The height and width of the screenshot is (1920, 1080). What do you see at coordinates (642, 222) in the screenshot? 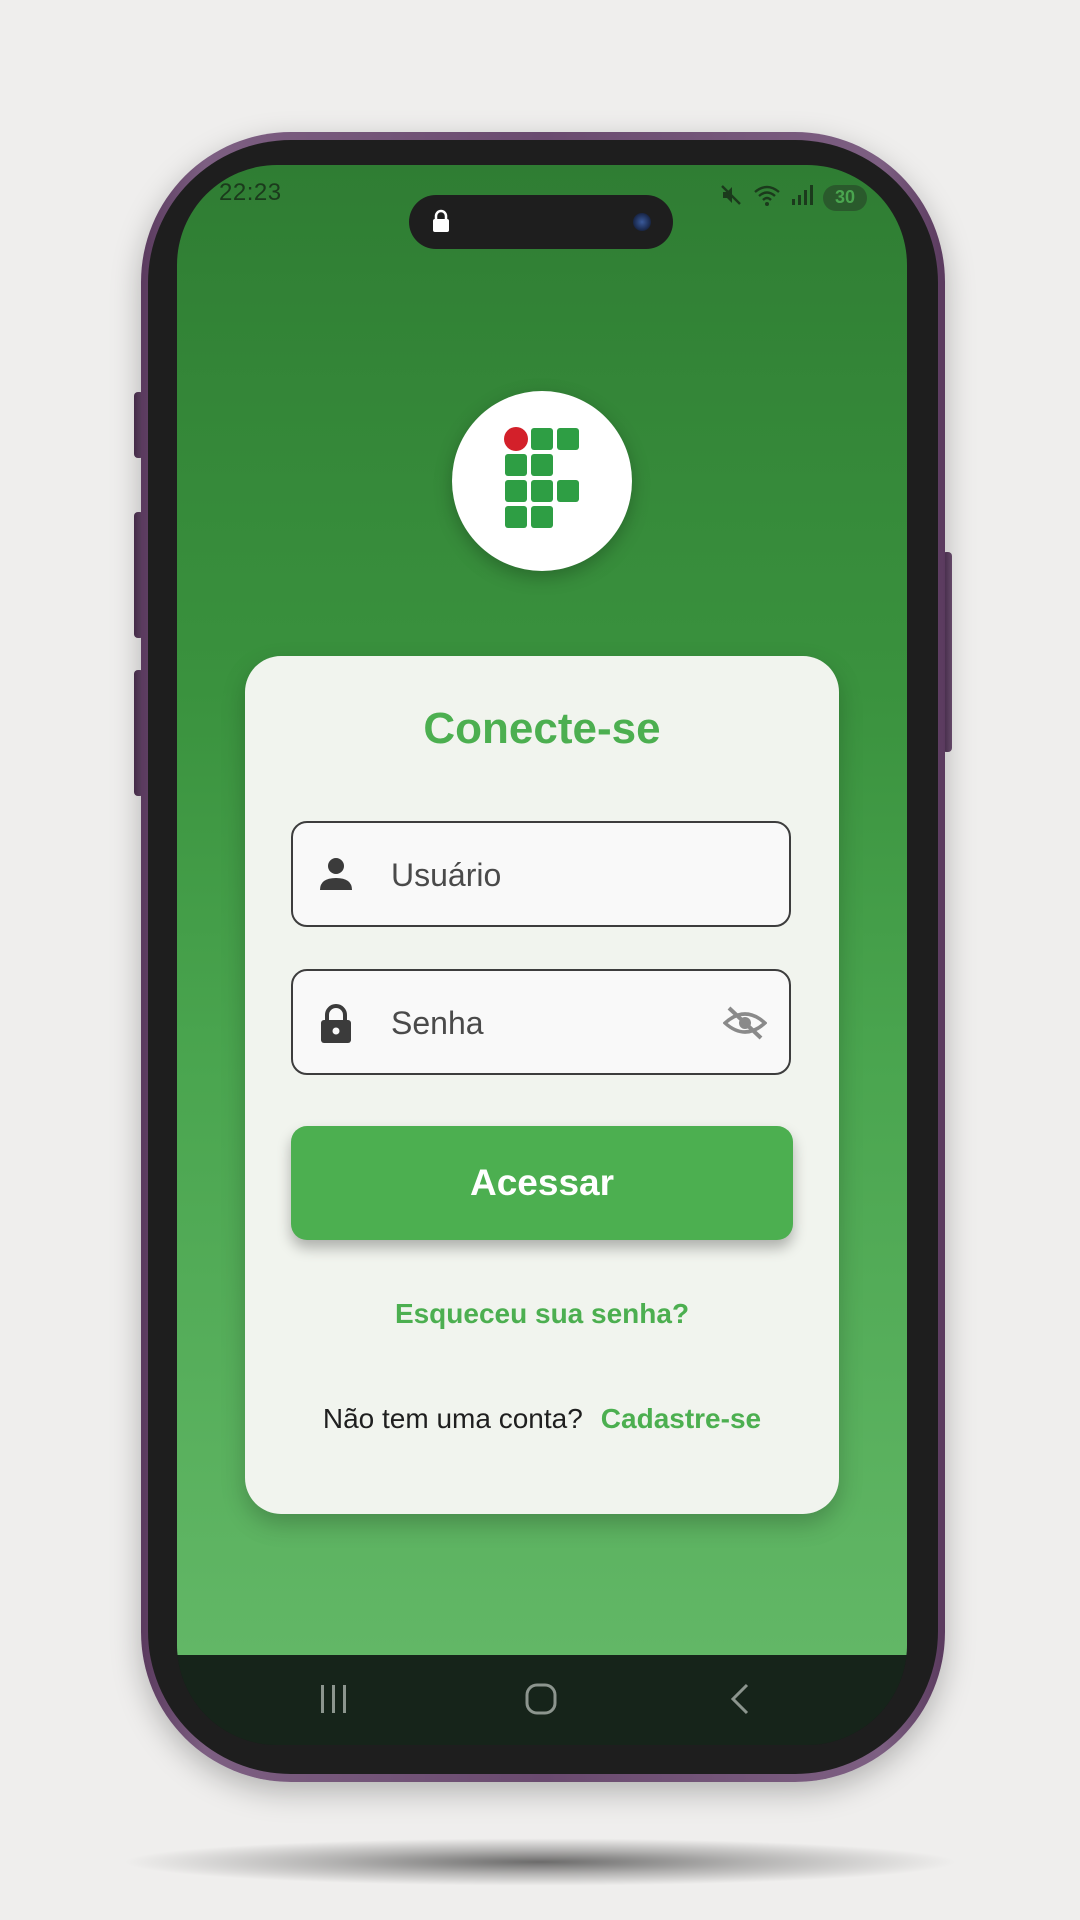
I see `front-camera` at bounding box center [642, 222].